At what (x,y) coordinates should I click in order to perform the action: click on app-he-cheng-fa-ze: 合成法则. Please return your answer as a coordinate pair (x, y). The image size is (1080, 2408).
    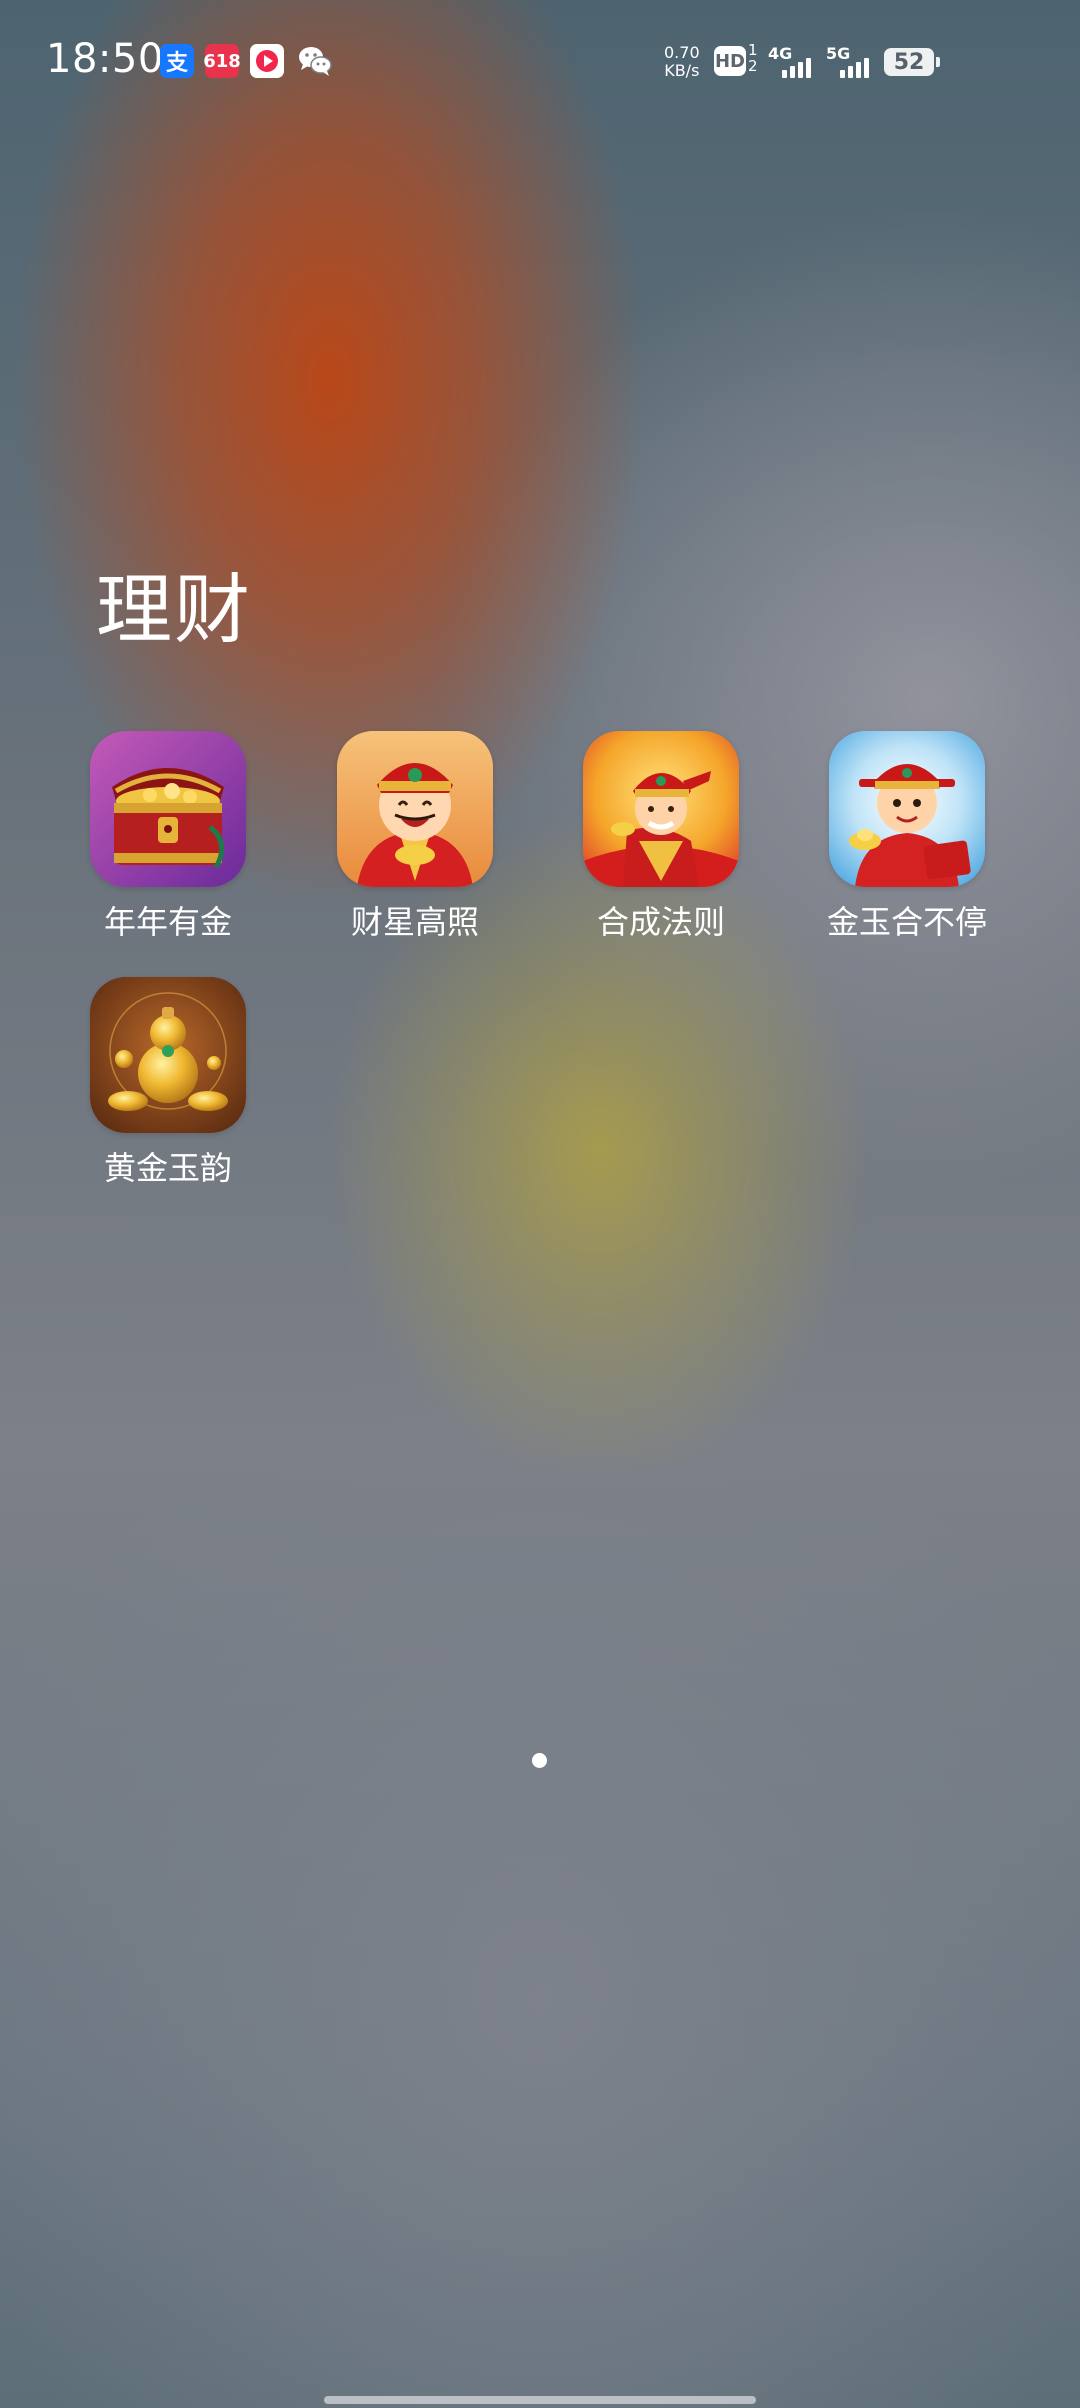
    Looking at the image, I should click on (661, 837).